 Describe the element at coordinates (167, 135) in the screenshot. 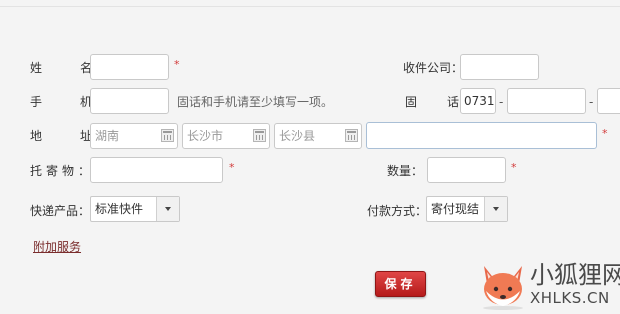

I see `province-picker-icon` at that location.